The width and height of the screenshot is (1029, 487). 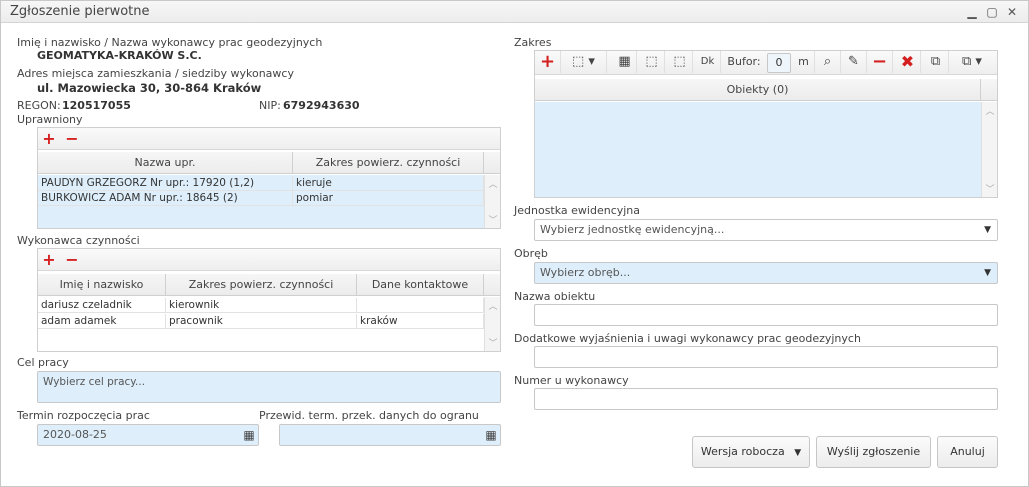 I want to click on bufor-unit: m, so click(x=804, y=62).